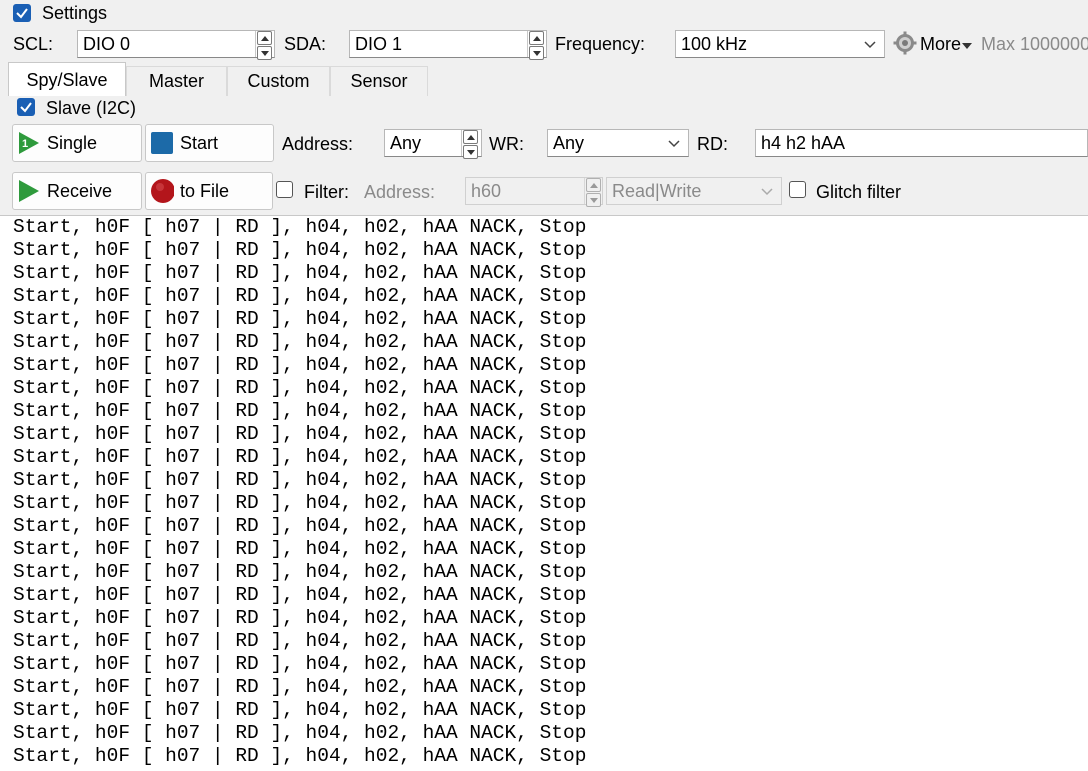  What do you see at coordinates (75, 13) in the screenshot?
I see `settings-label: Settings` at bounding box center [75, 13].